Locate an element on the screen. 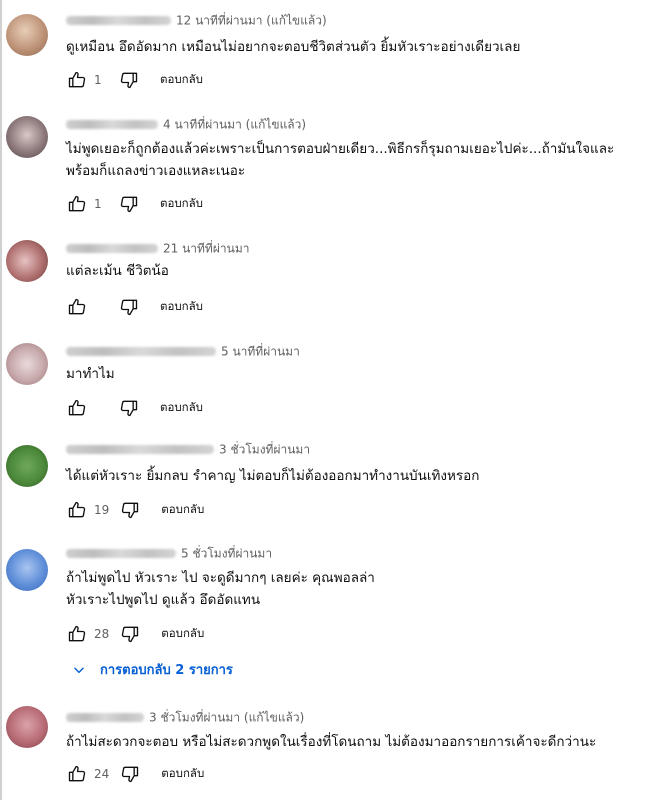 This screenshot has height=800, width=663. comment-actions: 19 ตอบกลับ is located at coordinates (135, 510).